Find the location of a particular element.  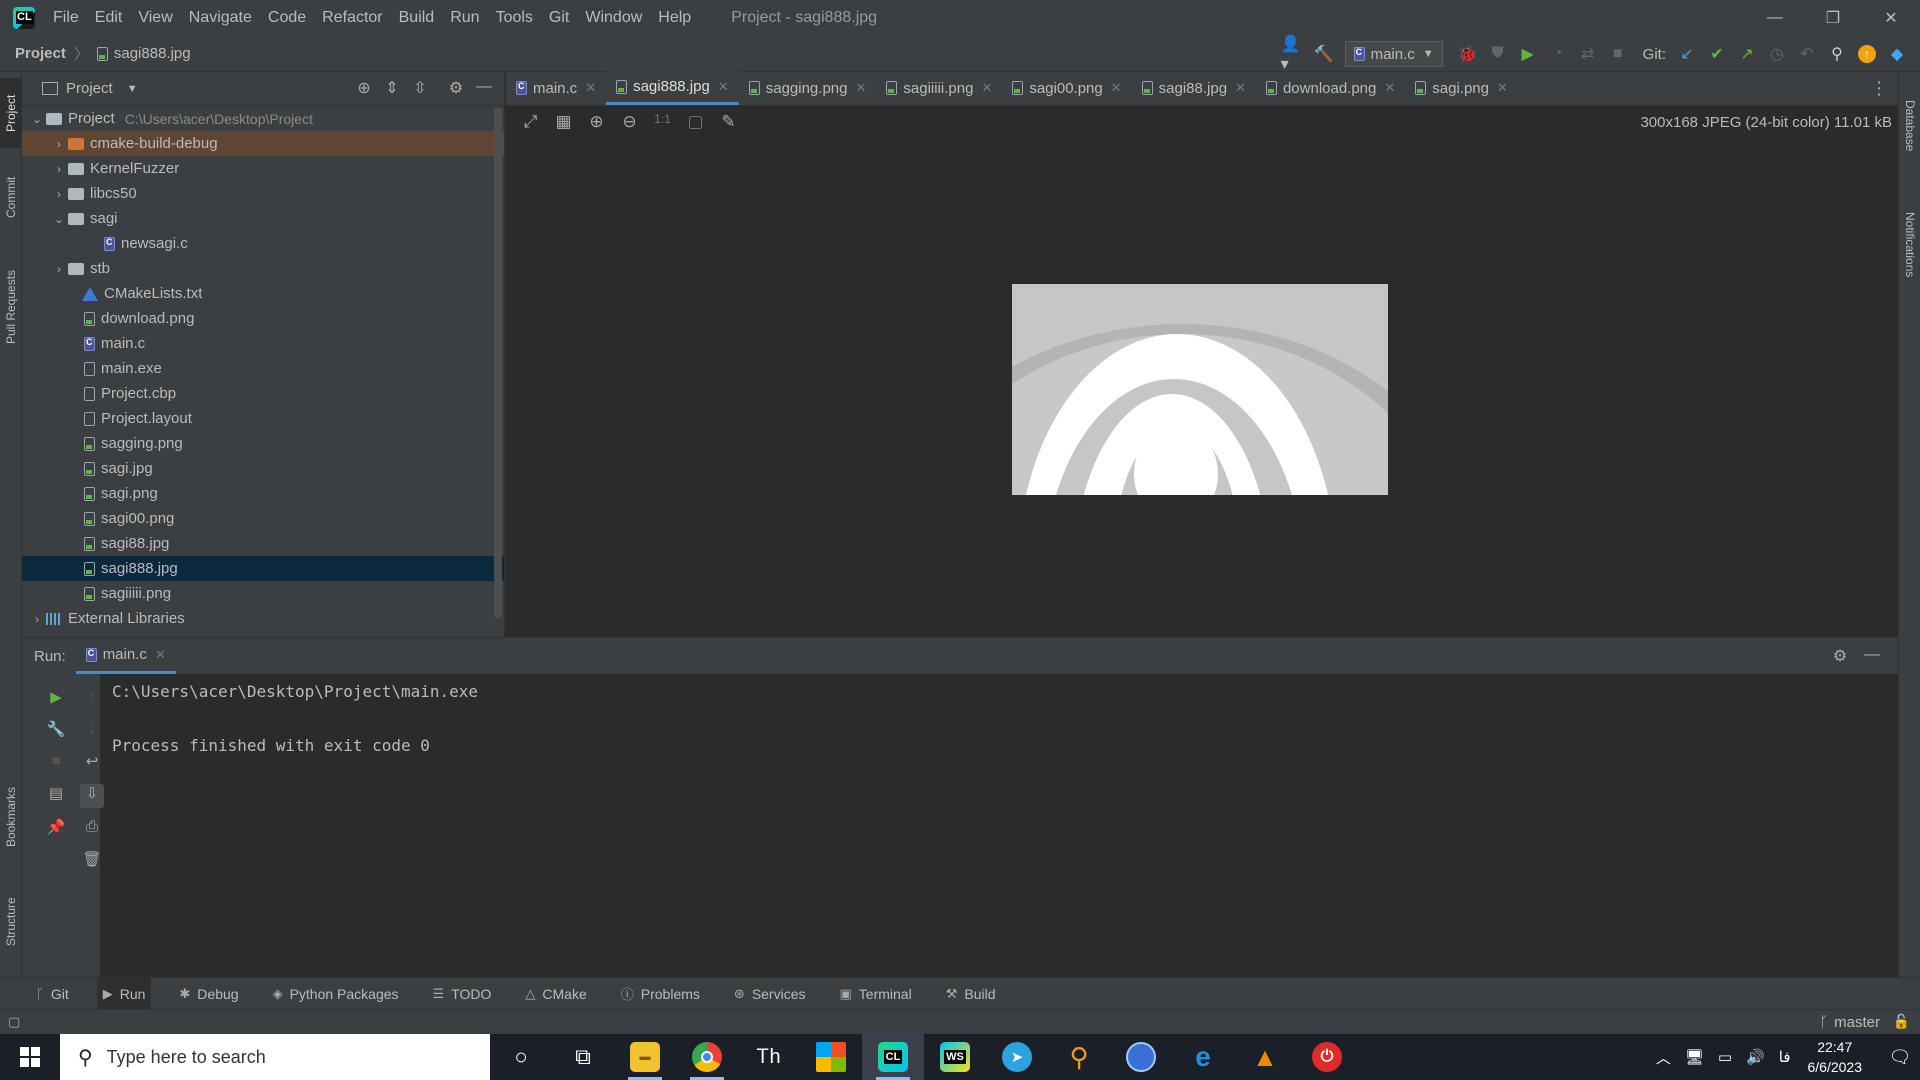

tree-item-main-c: main.c is located at coordinates (263, 343).